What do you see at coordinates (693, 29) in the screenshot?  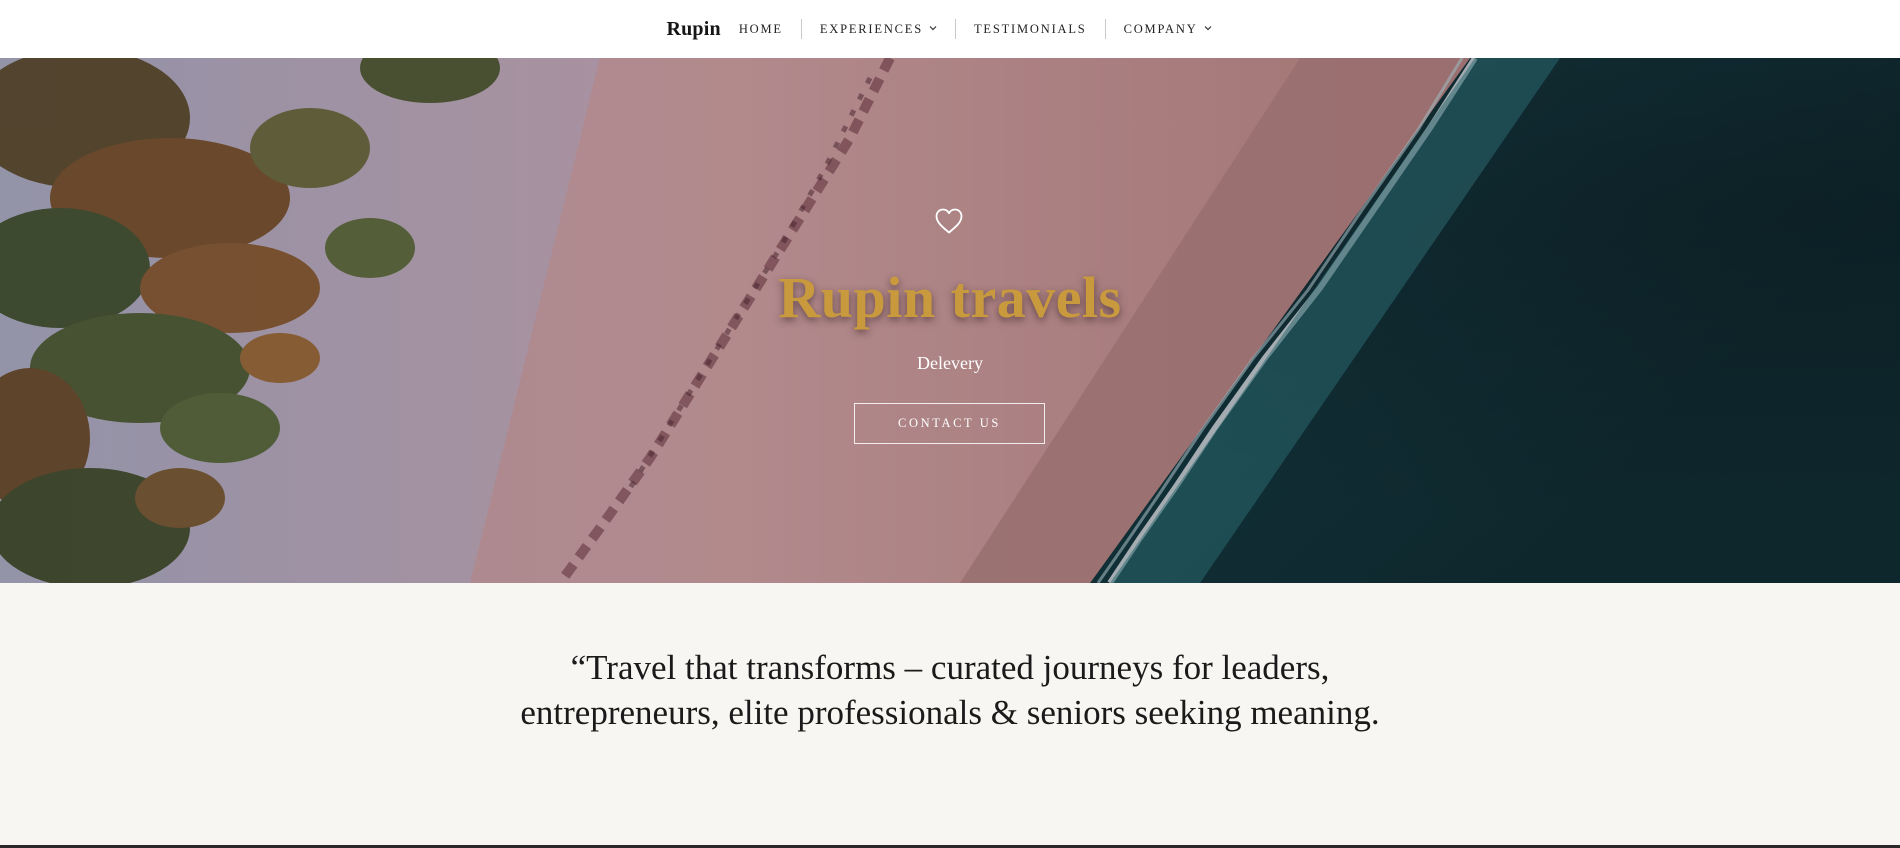 I see `brand-logo: Rupin` at bounding box center [693, 29].